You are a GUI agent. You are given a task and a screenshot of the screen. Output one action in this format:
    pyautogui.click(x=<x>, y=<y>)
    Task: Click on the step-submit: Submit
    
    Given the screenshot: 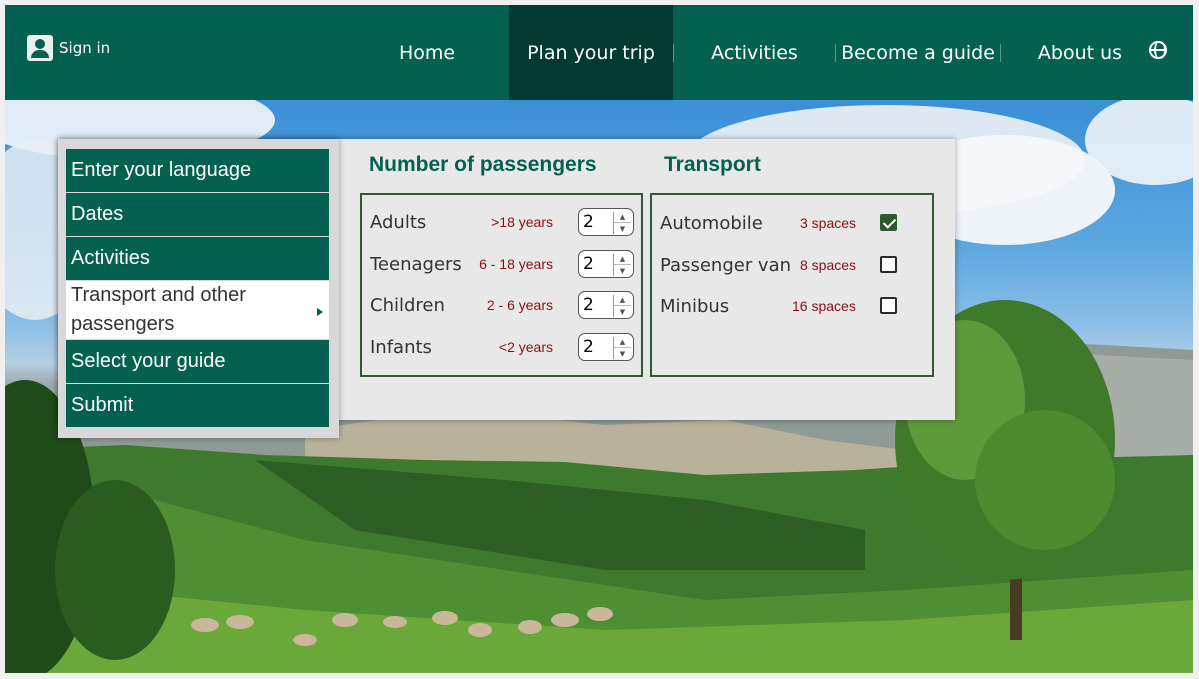 What is the action you would take?
    pyautogui.click(x=197, y=405)
    